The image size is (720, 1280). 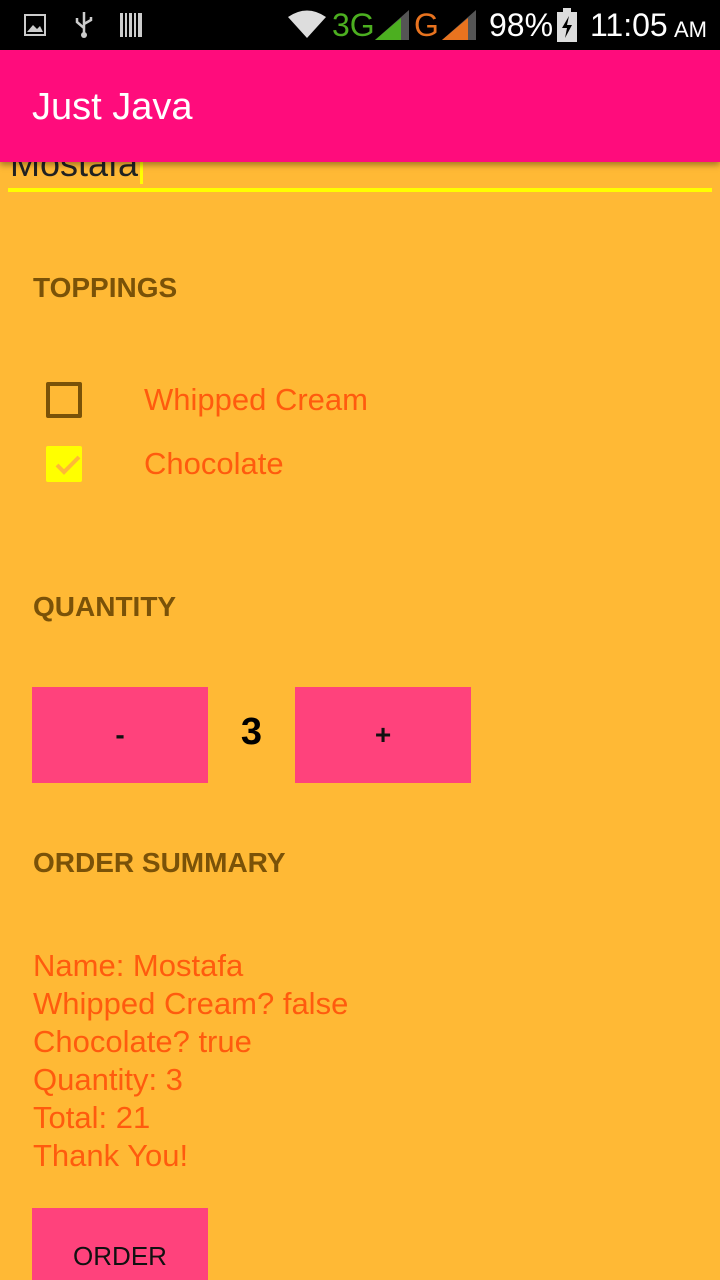 I want to click on order-summary-header: ORDER SUMMARY, so click(x=159, y=862).